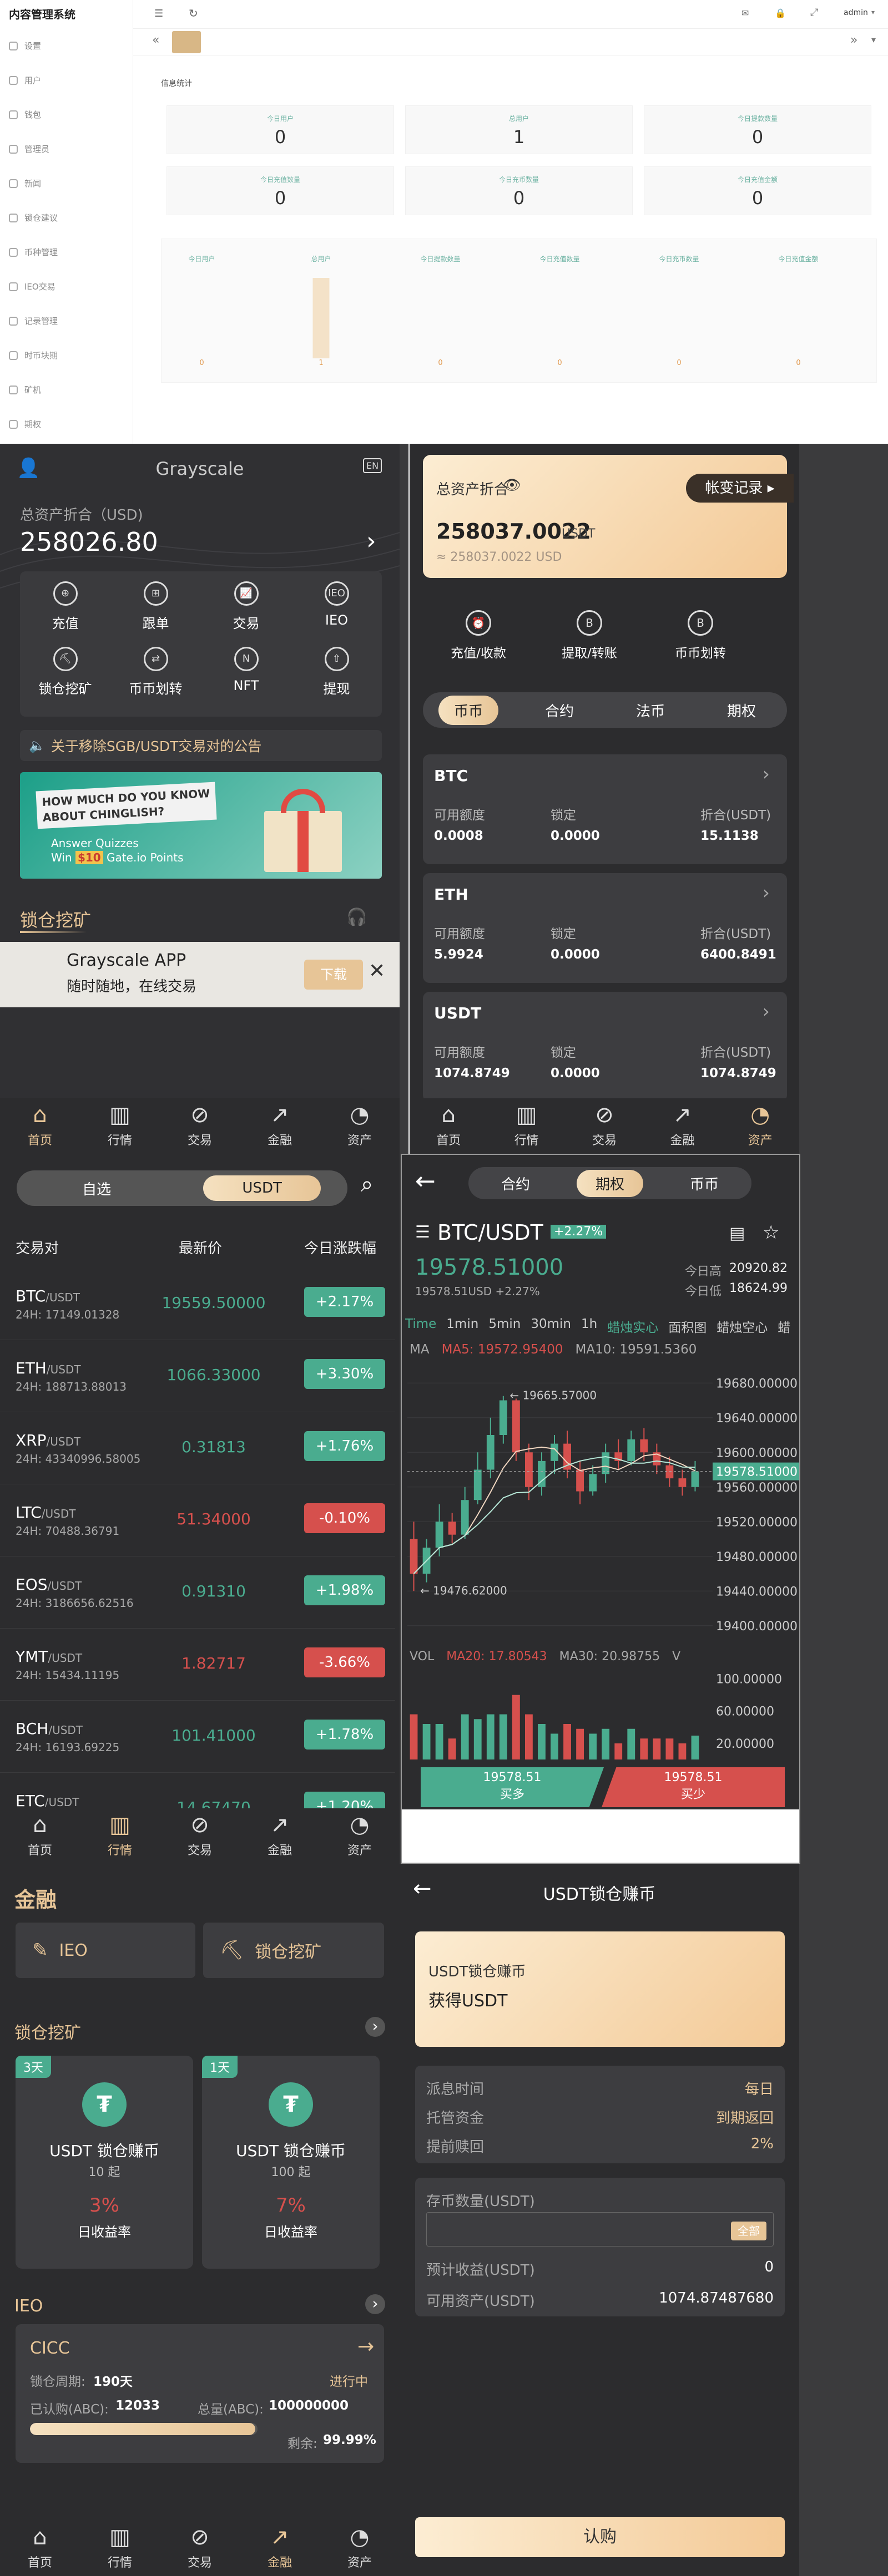  What do you see at coordinates (67, 390) in the screenshot?
I see `sidebar-item: 矿机` at bounding box center [67, 390].